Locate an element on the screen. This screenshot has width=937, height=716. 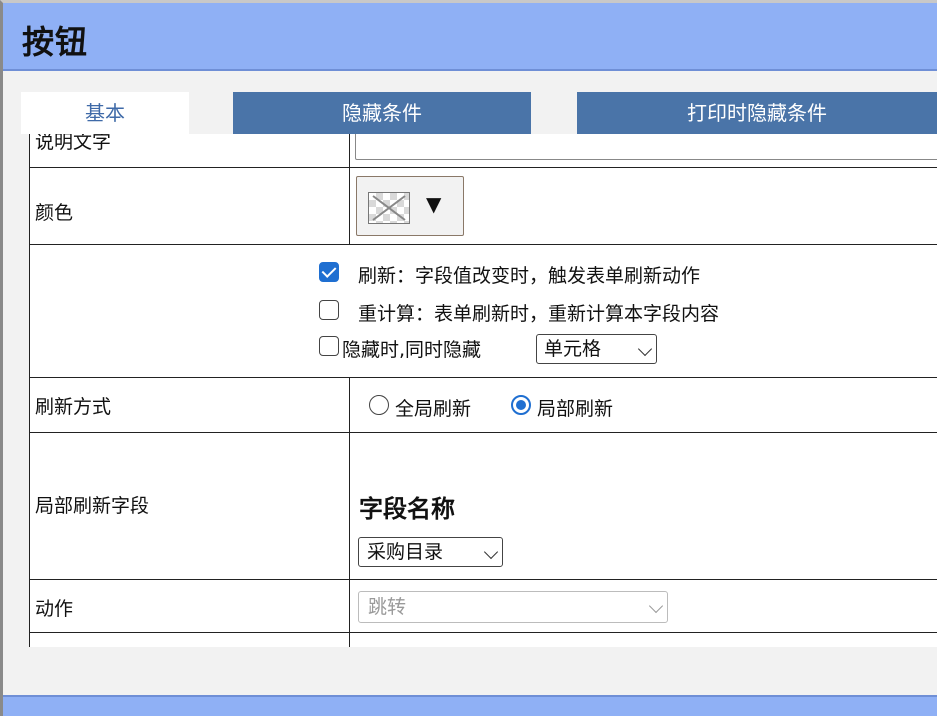
partial-refresh-radio is located at coordinates (521, 405).